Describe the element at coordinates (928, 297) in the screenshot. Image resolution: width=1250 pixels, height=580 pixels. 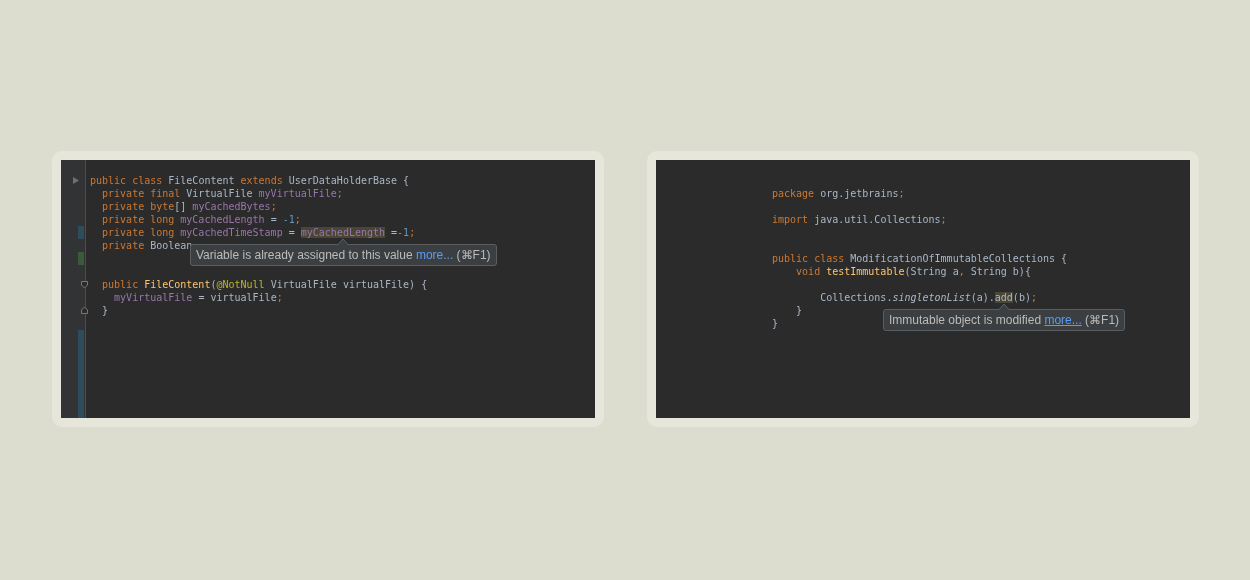
I see `code-line: Collections.singletonList(a).add(b);` at that location.